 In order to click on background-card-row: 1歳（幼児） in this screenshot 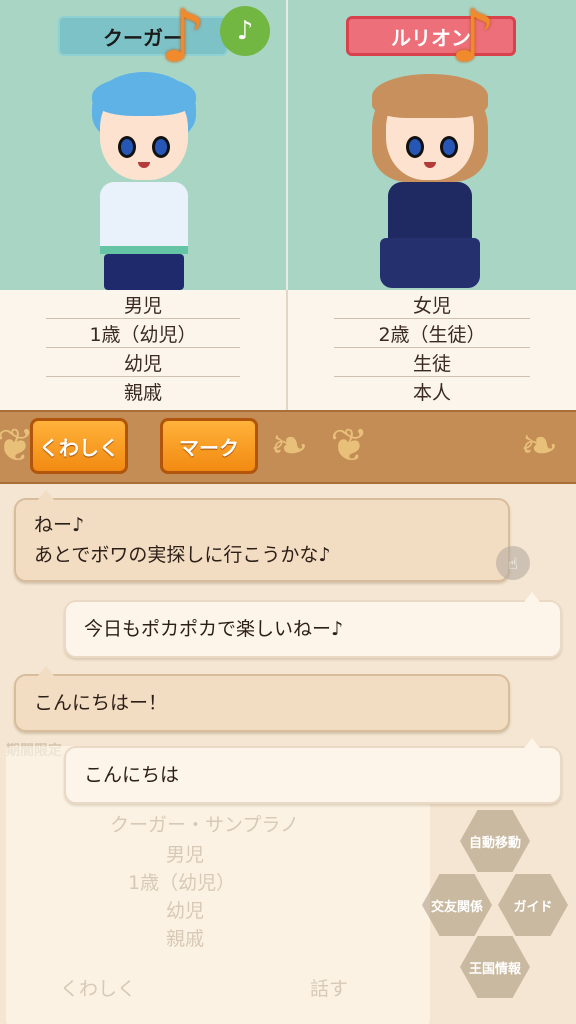, I will do `click(182, 883)`.